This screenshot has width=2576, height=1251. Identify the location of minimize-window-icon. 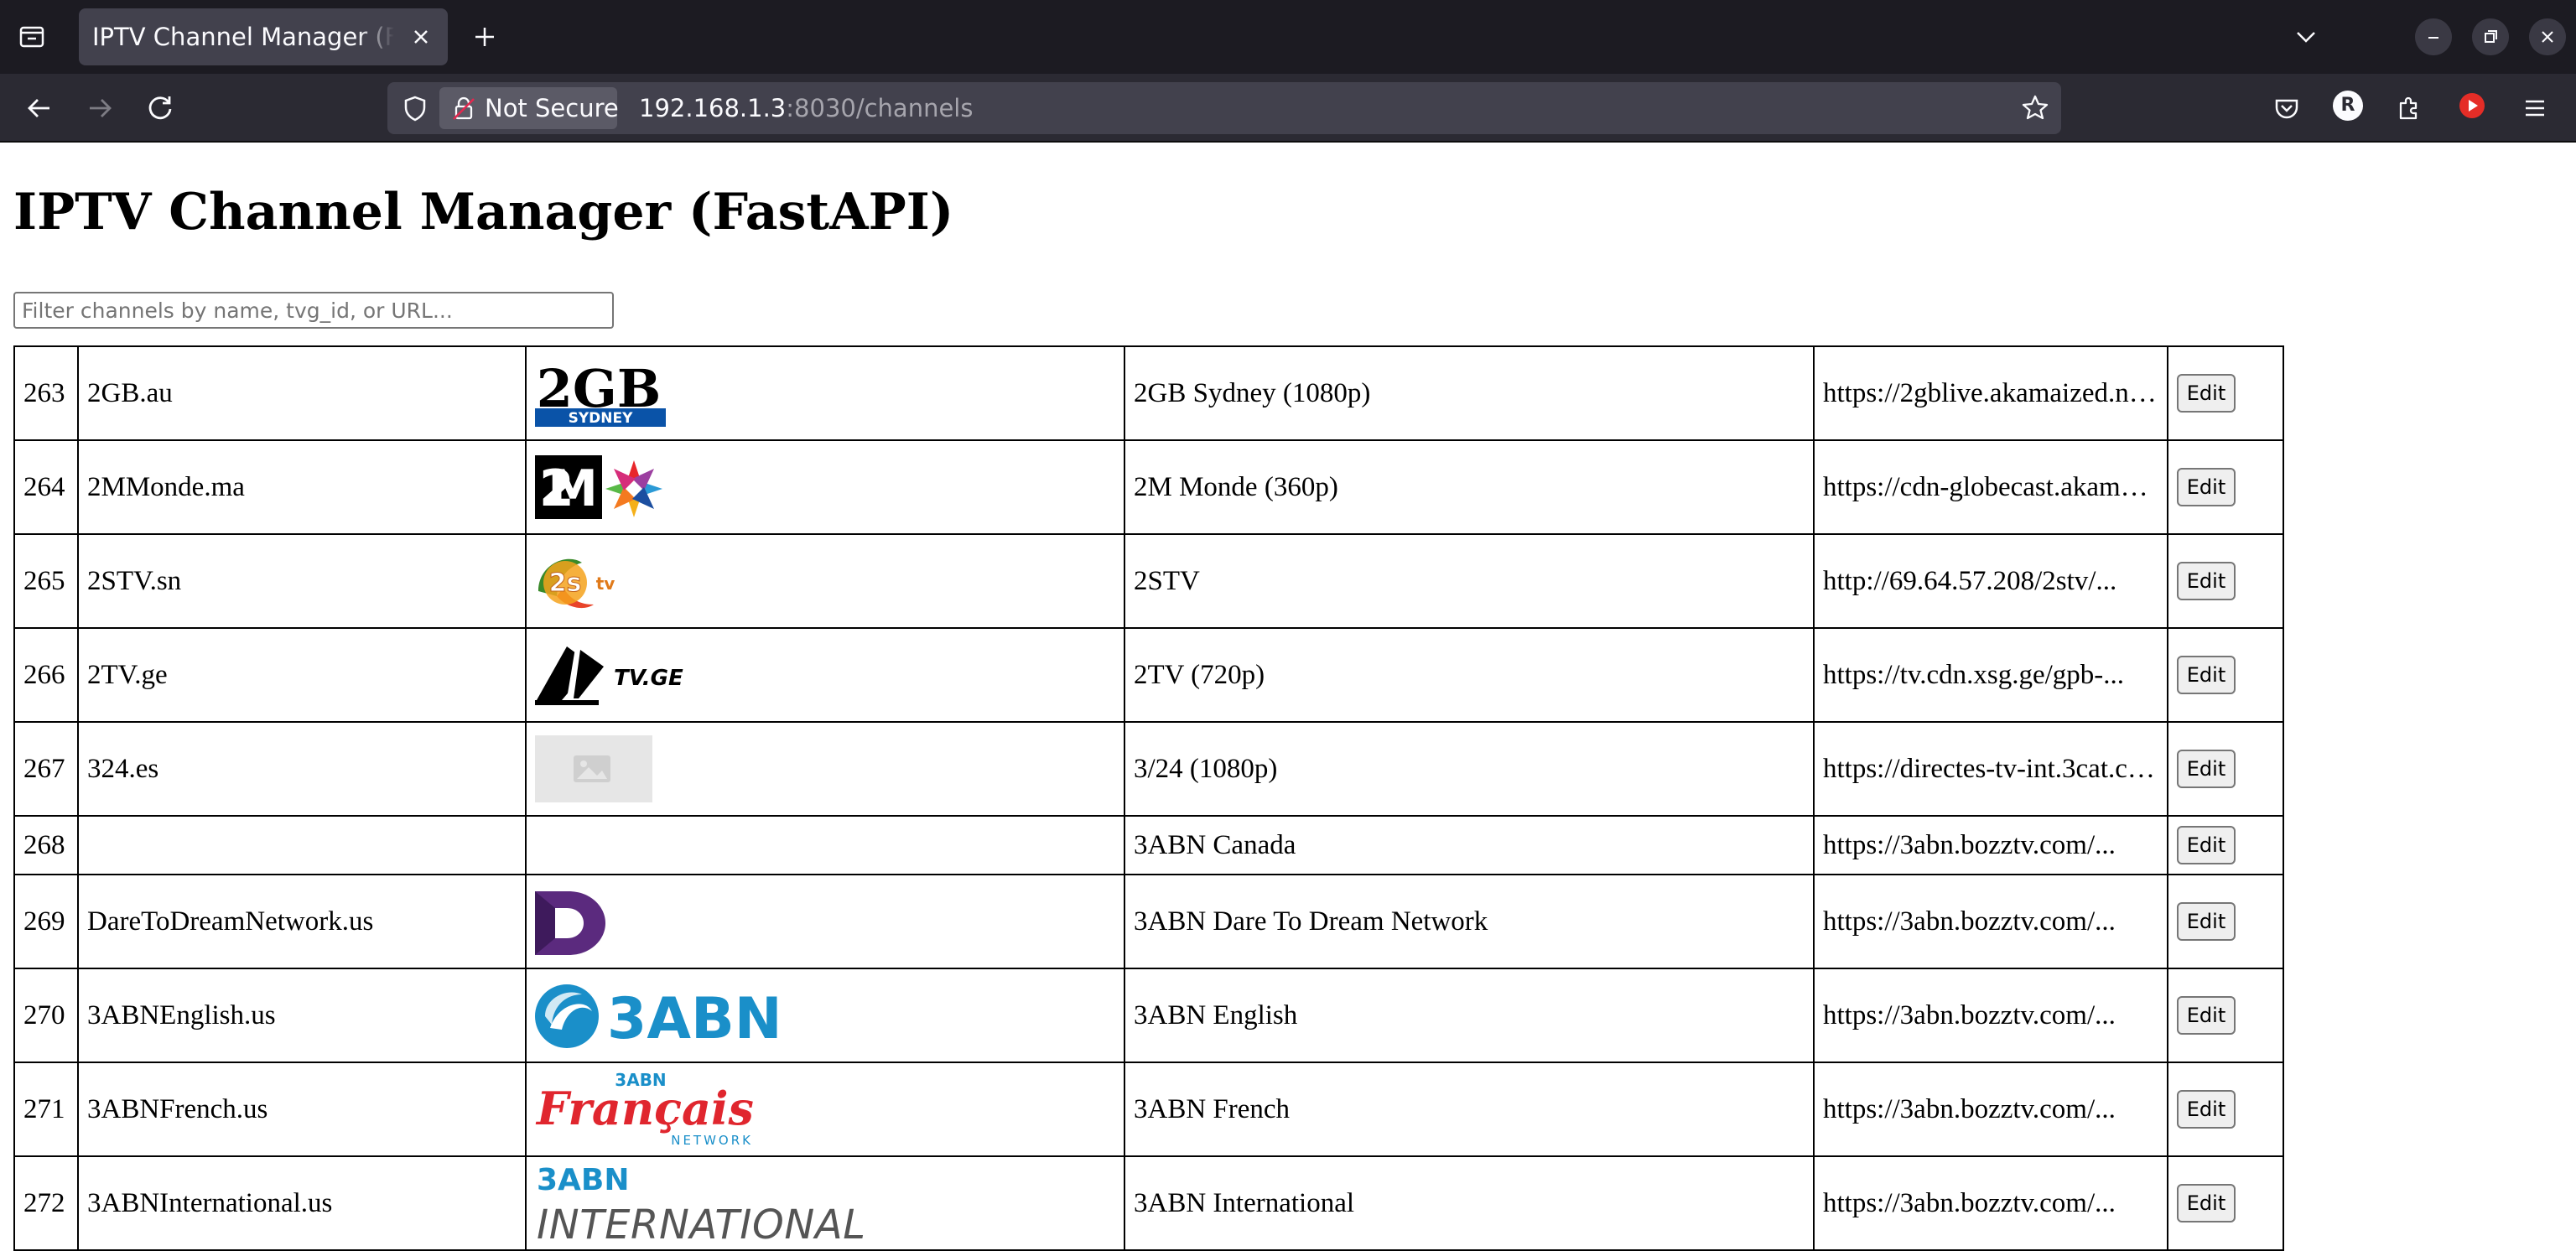
(2433, 36).